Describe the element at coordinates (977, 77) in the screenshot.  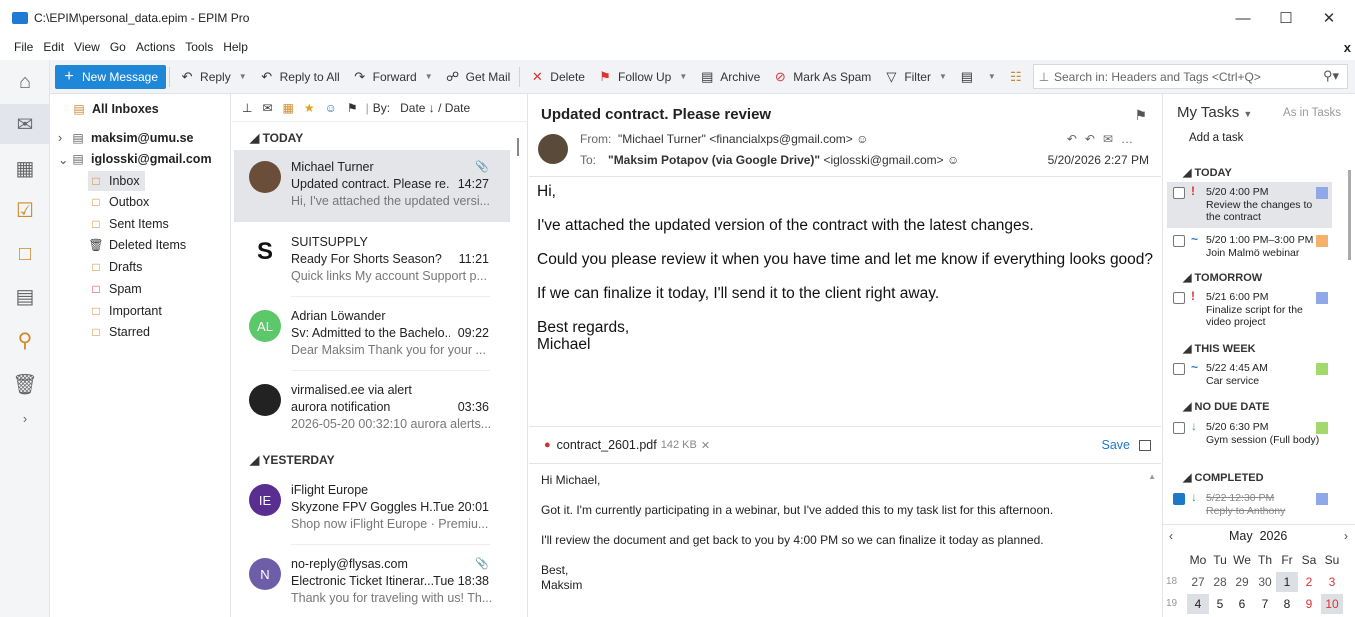
I see `layout-button: ▤ ▼` at that location.